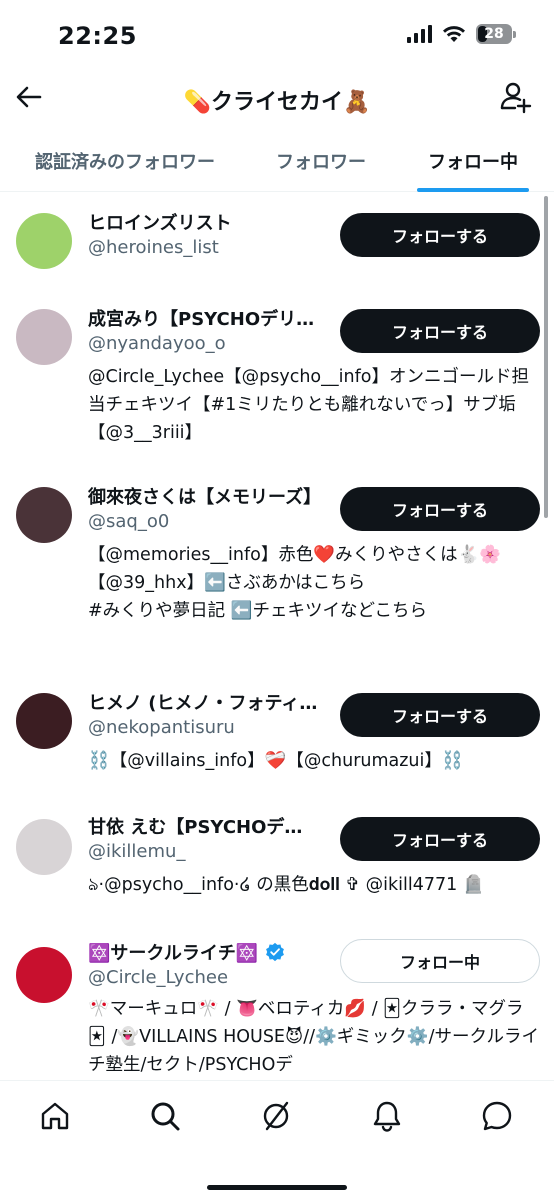 Image resolution: width=554 pixels, height=1199 pixels. I want to click on list-item: ヒロインズリスト @heroines_list フォローする, so click(277, 242).